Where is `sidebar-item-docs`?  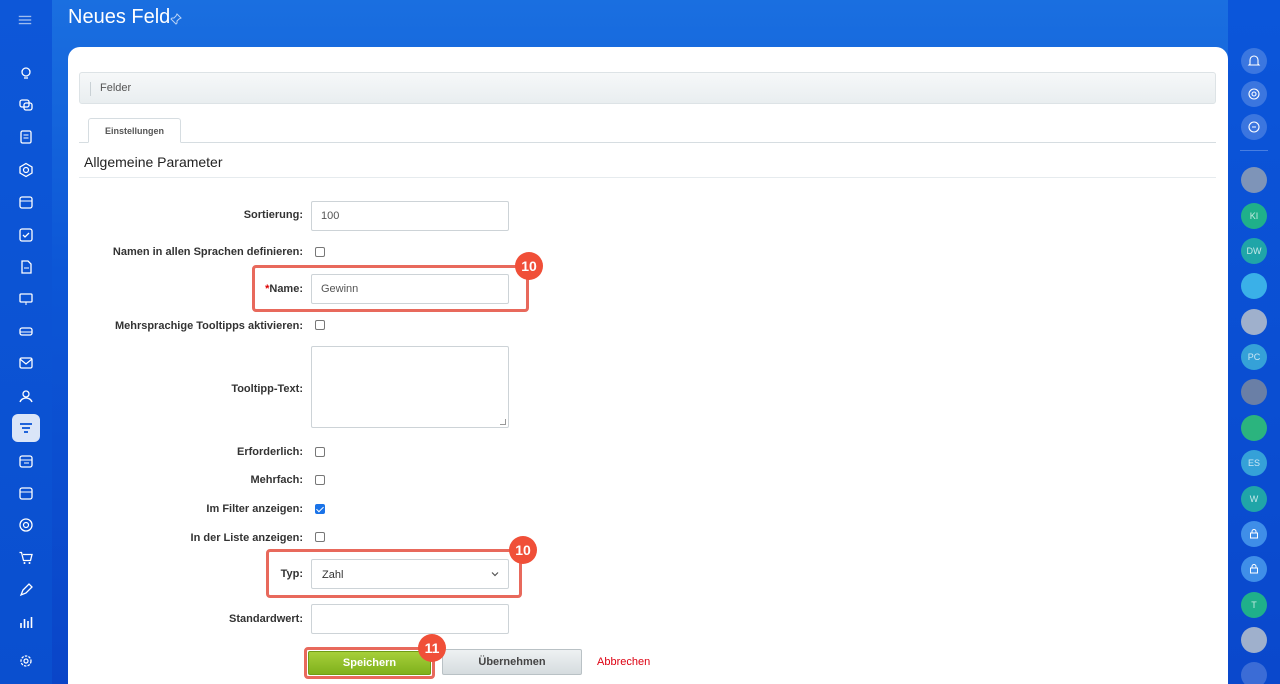 sidebar-item-docs is located at coordinates (26, 267).